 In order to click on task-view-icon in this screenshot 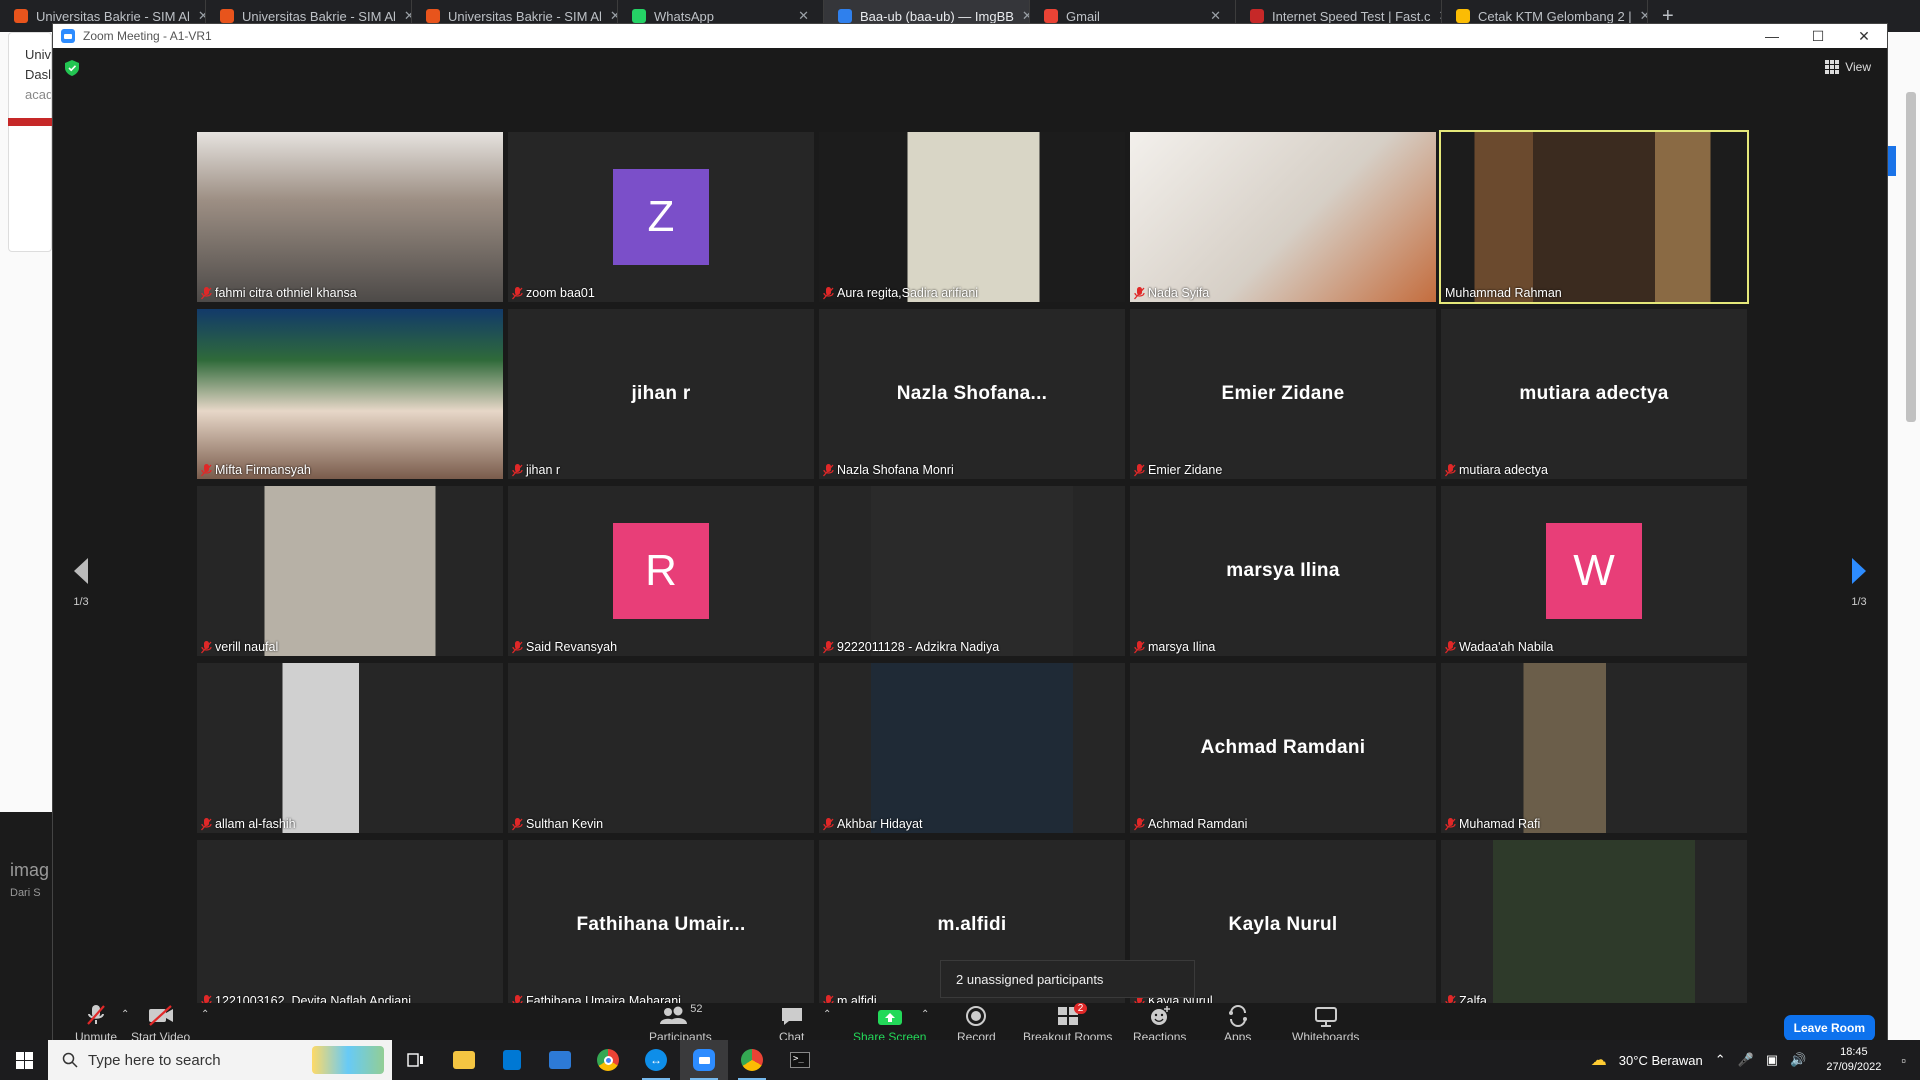, I will do `click(416, 1060)`.